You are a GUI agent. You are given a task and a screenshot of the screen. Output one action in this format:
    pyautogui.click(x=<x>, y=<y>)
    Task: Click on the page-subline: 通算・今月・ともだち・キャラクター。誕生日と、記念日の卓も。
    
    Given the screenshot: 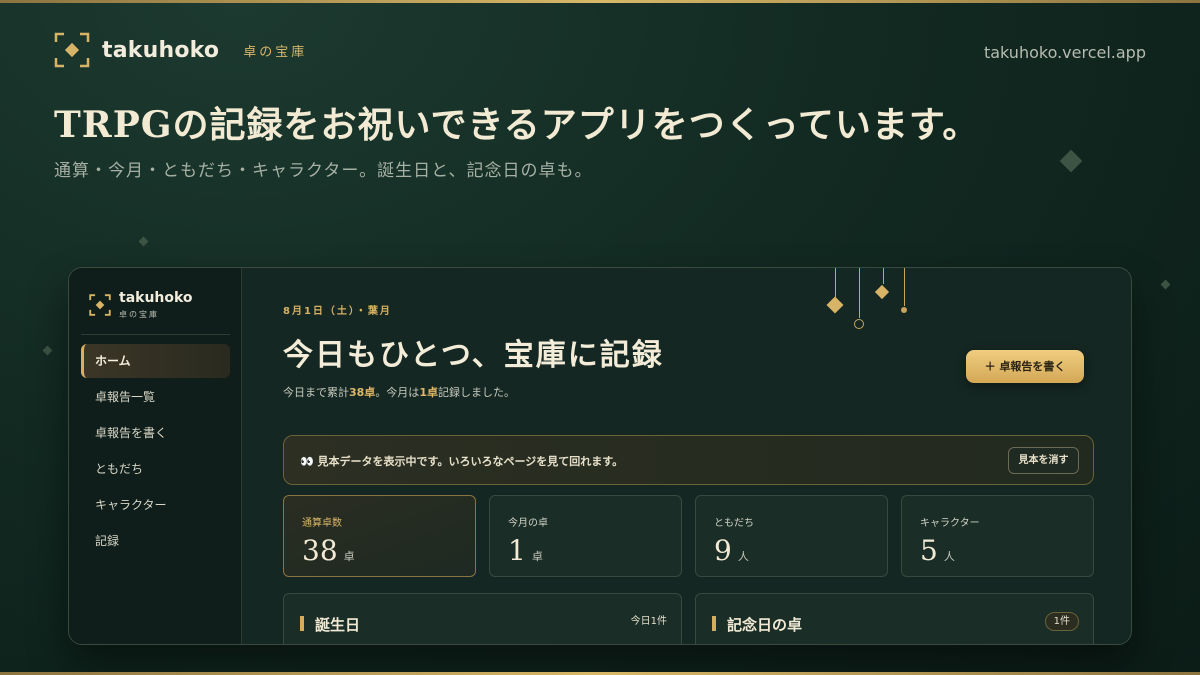 What is the action you would take?
    pyautogui.click(x=323, y=171)
    